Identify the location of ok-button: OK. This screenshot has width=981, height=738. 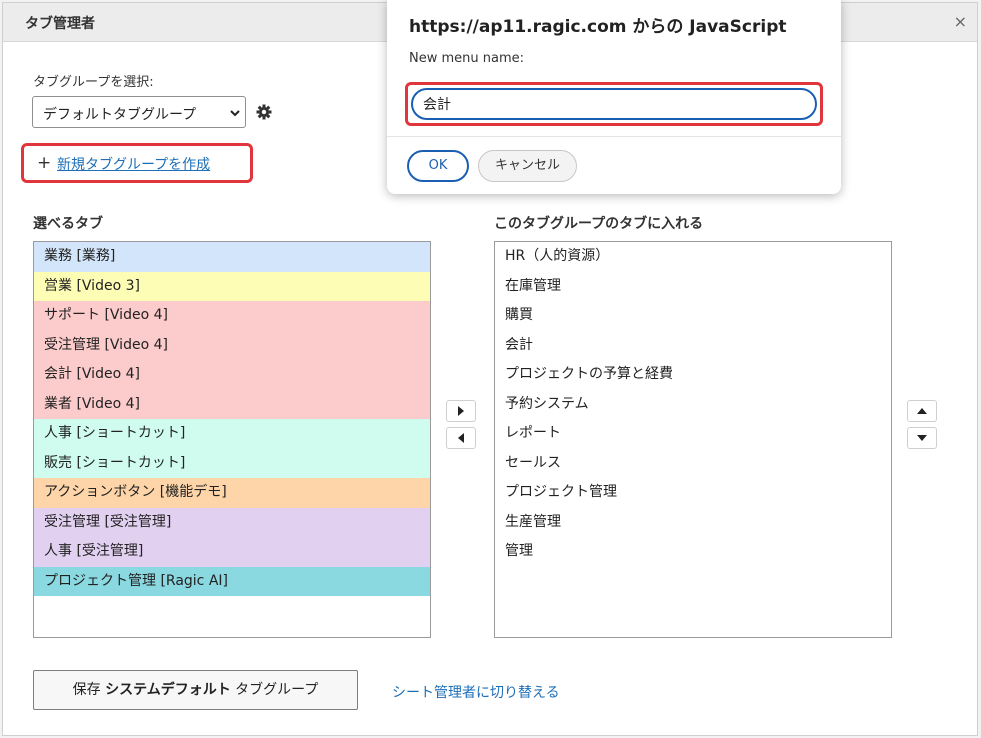
(438, 166).